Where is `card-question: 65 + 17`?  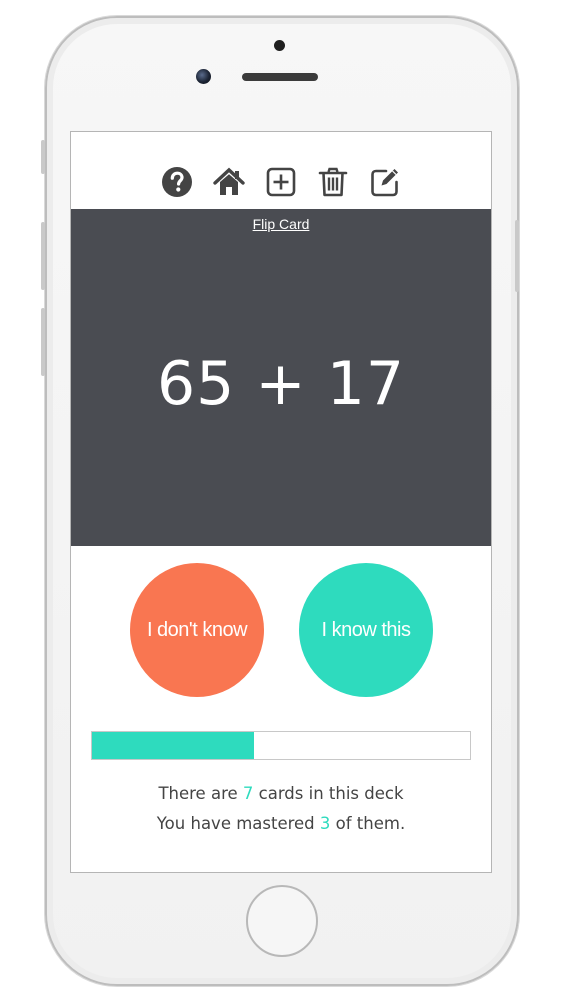 card-question: 65 + 17 is located at coordinates (281, 384).